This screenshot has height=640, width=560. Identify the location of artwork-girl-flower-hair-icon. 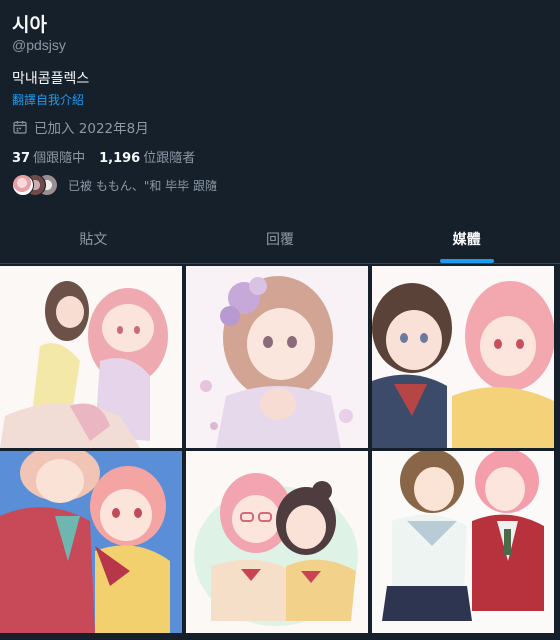
(277, 357).